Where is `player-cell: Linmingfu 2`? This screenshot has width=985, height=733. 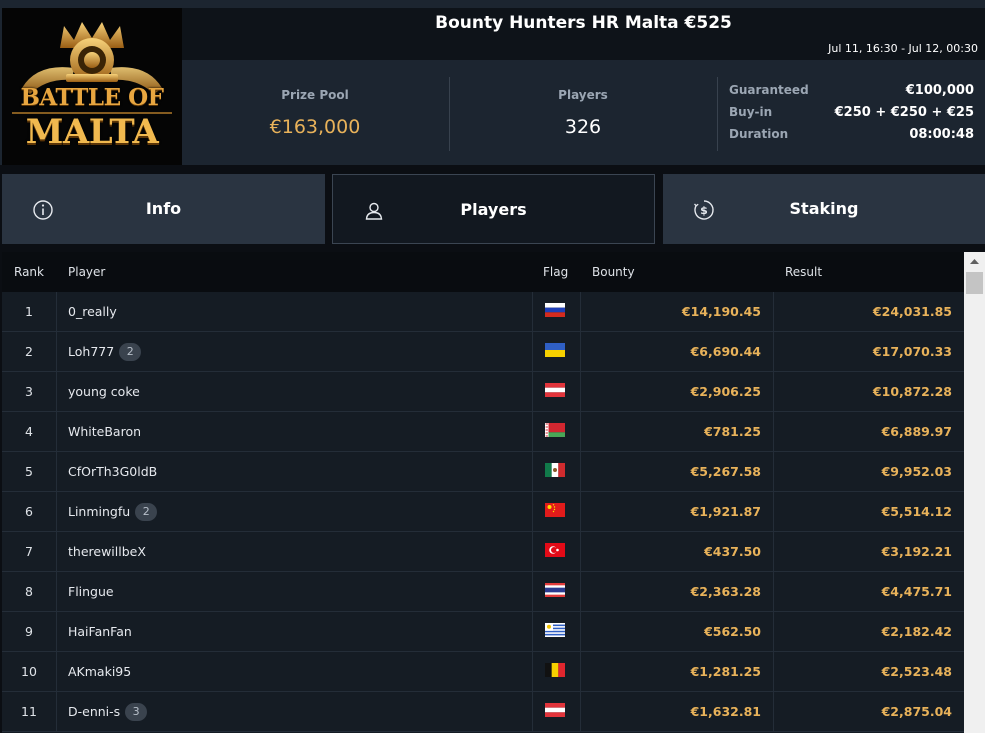
player-cell: Linmingfu 2 is located at coordinates (294, 511).